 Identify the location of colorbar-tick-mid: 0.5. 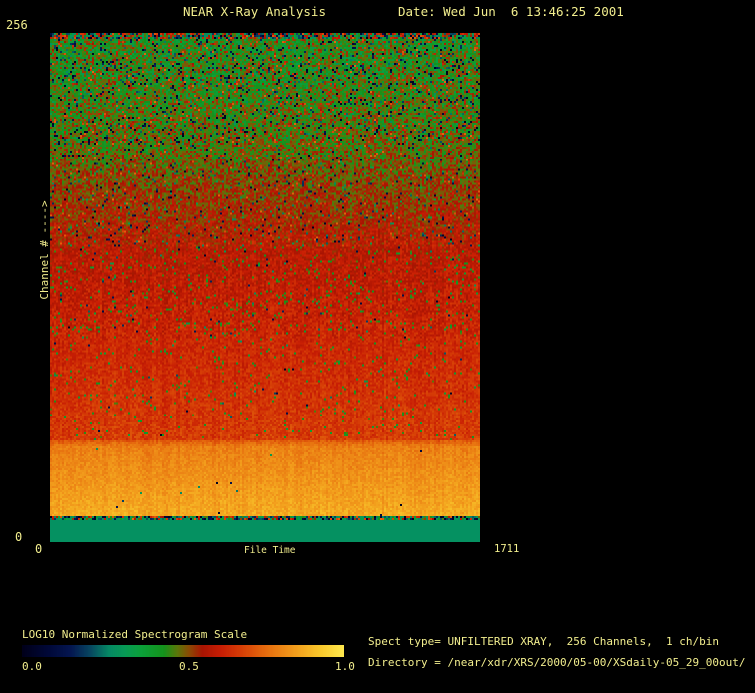
(189, 666).